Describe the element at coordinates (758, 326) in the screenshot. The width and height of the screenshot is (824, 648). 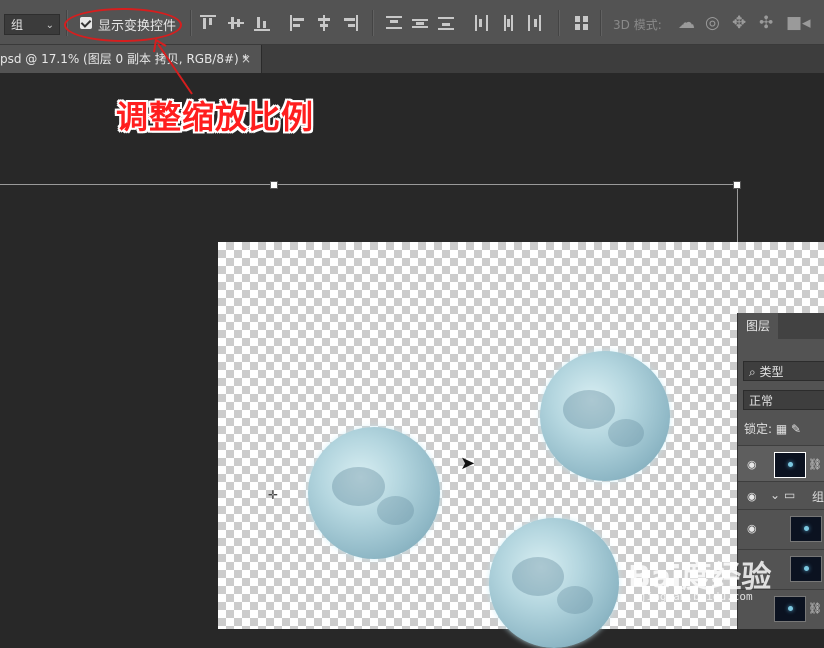
I see `tab-layers: 图层` at that location.